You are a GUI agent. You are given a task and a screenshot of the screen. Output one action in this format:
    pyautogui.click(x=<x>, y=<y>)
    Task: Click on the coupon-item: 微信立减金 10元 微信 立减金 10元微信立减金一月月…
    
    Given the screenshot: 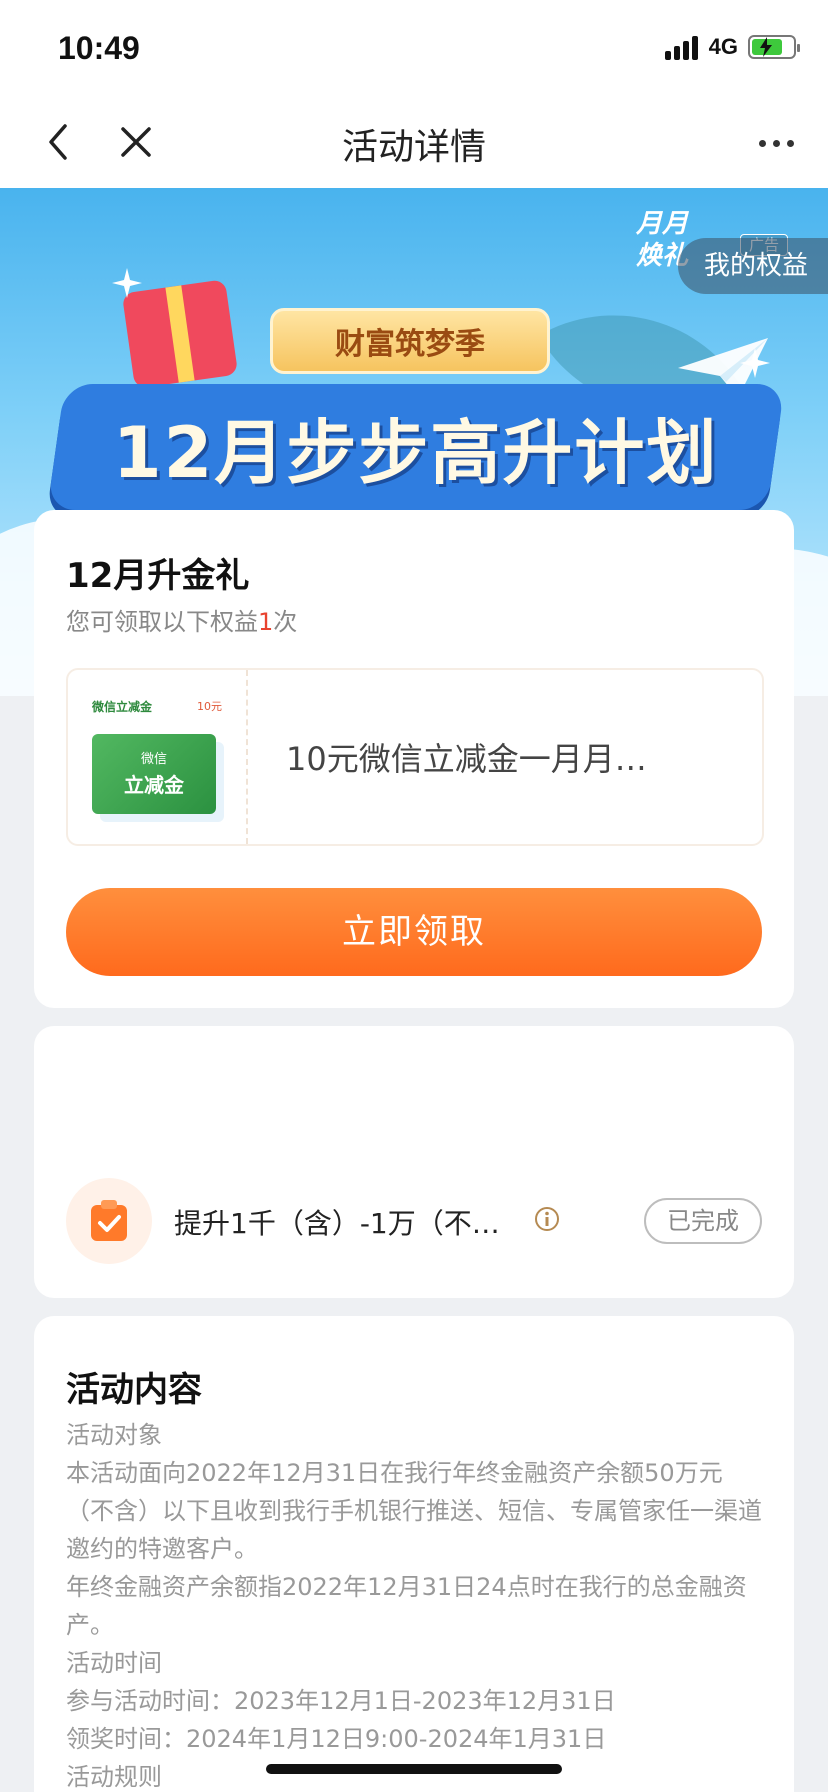 What is the action you would take?
    pyautogui.click(x=415, y=757)
    